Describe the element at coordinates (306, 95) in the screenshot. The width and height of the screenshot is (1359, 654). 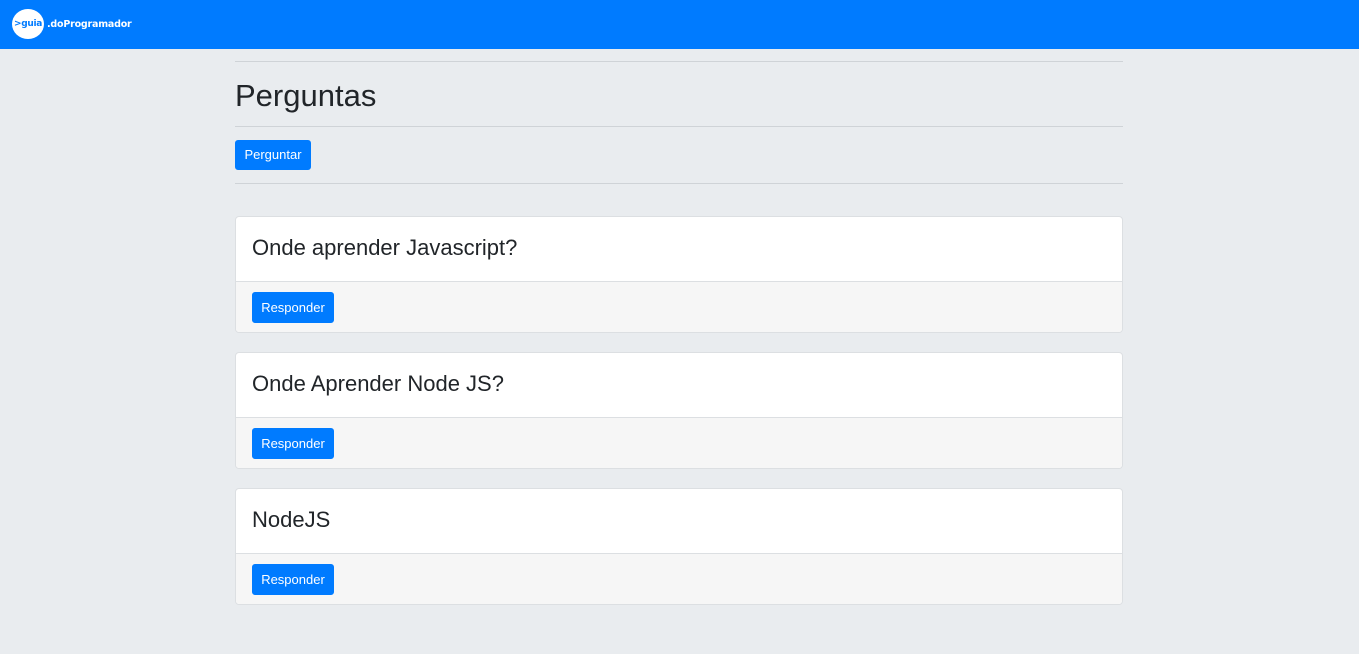
I see `page-title: Perguntas` at that location.